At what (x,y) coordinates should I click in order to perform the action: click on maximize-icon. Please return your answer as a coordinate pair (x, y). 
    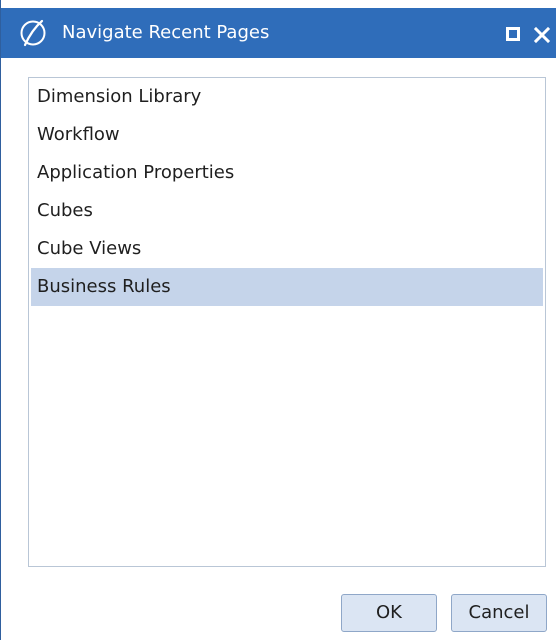
    Looking at the image, I should click on (513, 34).